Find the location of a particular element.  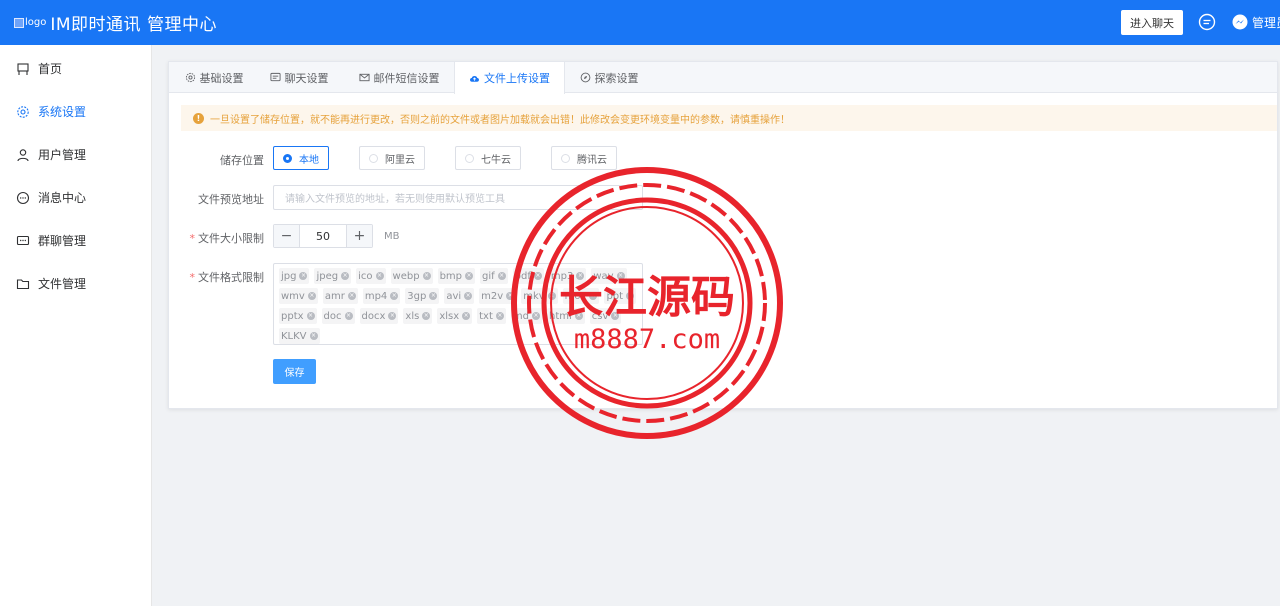

sidebar-item-message-center: 消息中心 is located at coordinates (76, 197).